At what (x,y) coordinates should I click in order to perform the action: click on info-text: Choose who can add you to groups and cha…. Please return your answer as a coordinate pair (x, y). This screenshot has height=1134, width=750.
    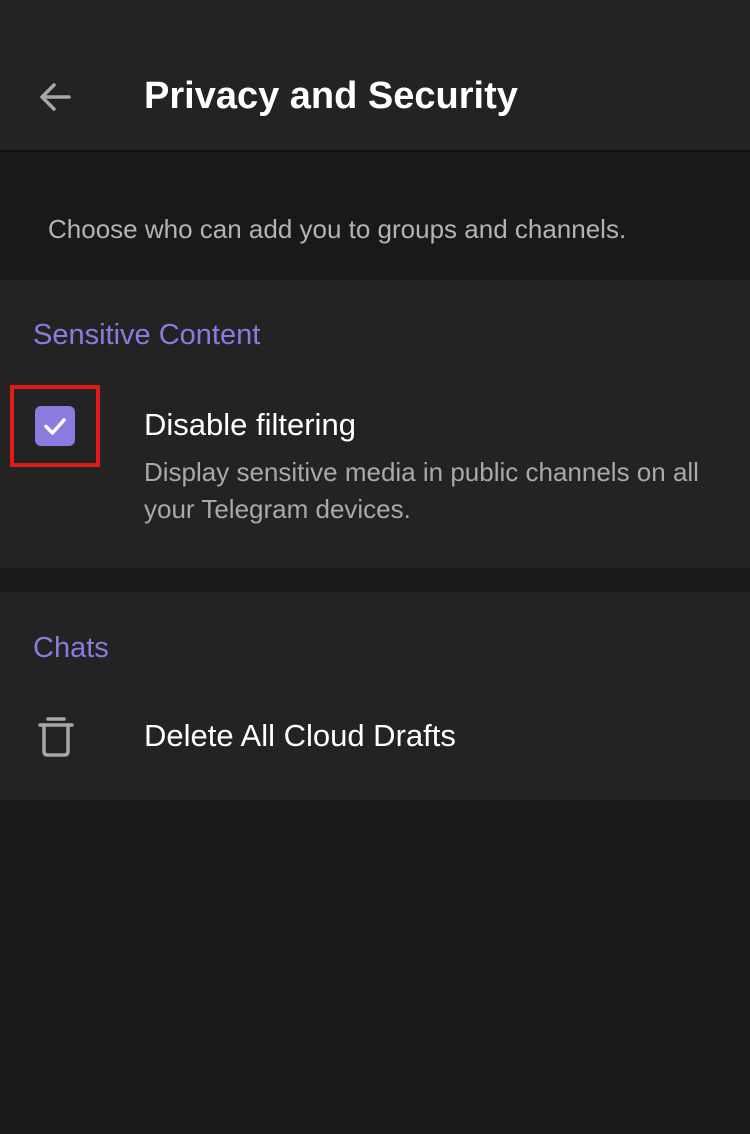
    Looking at the image, I should click on (337, 229).